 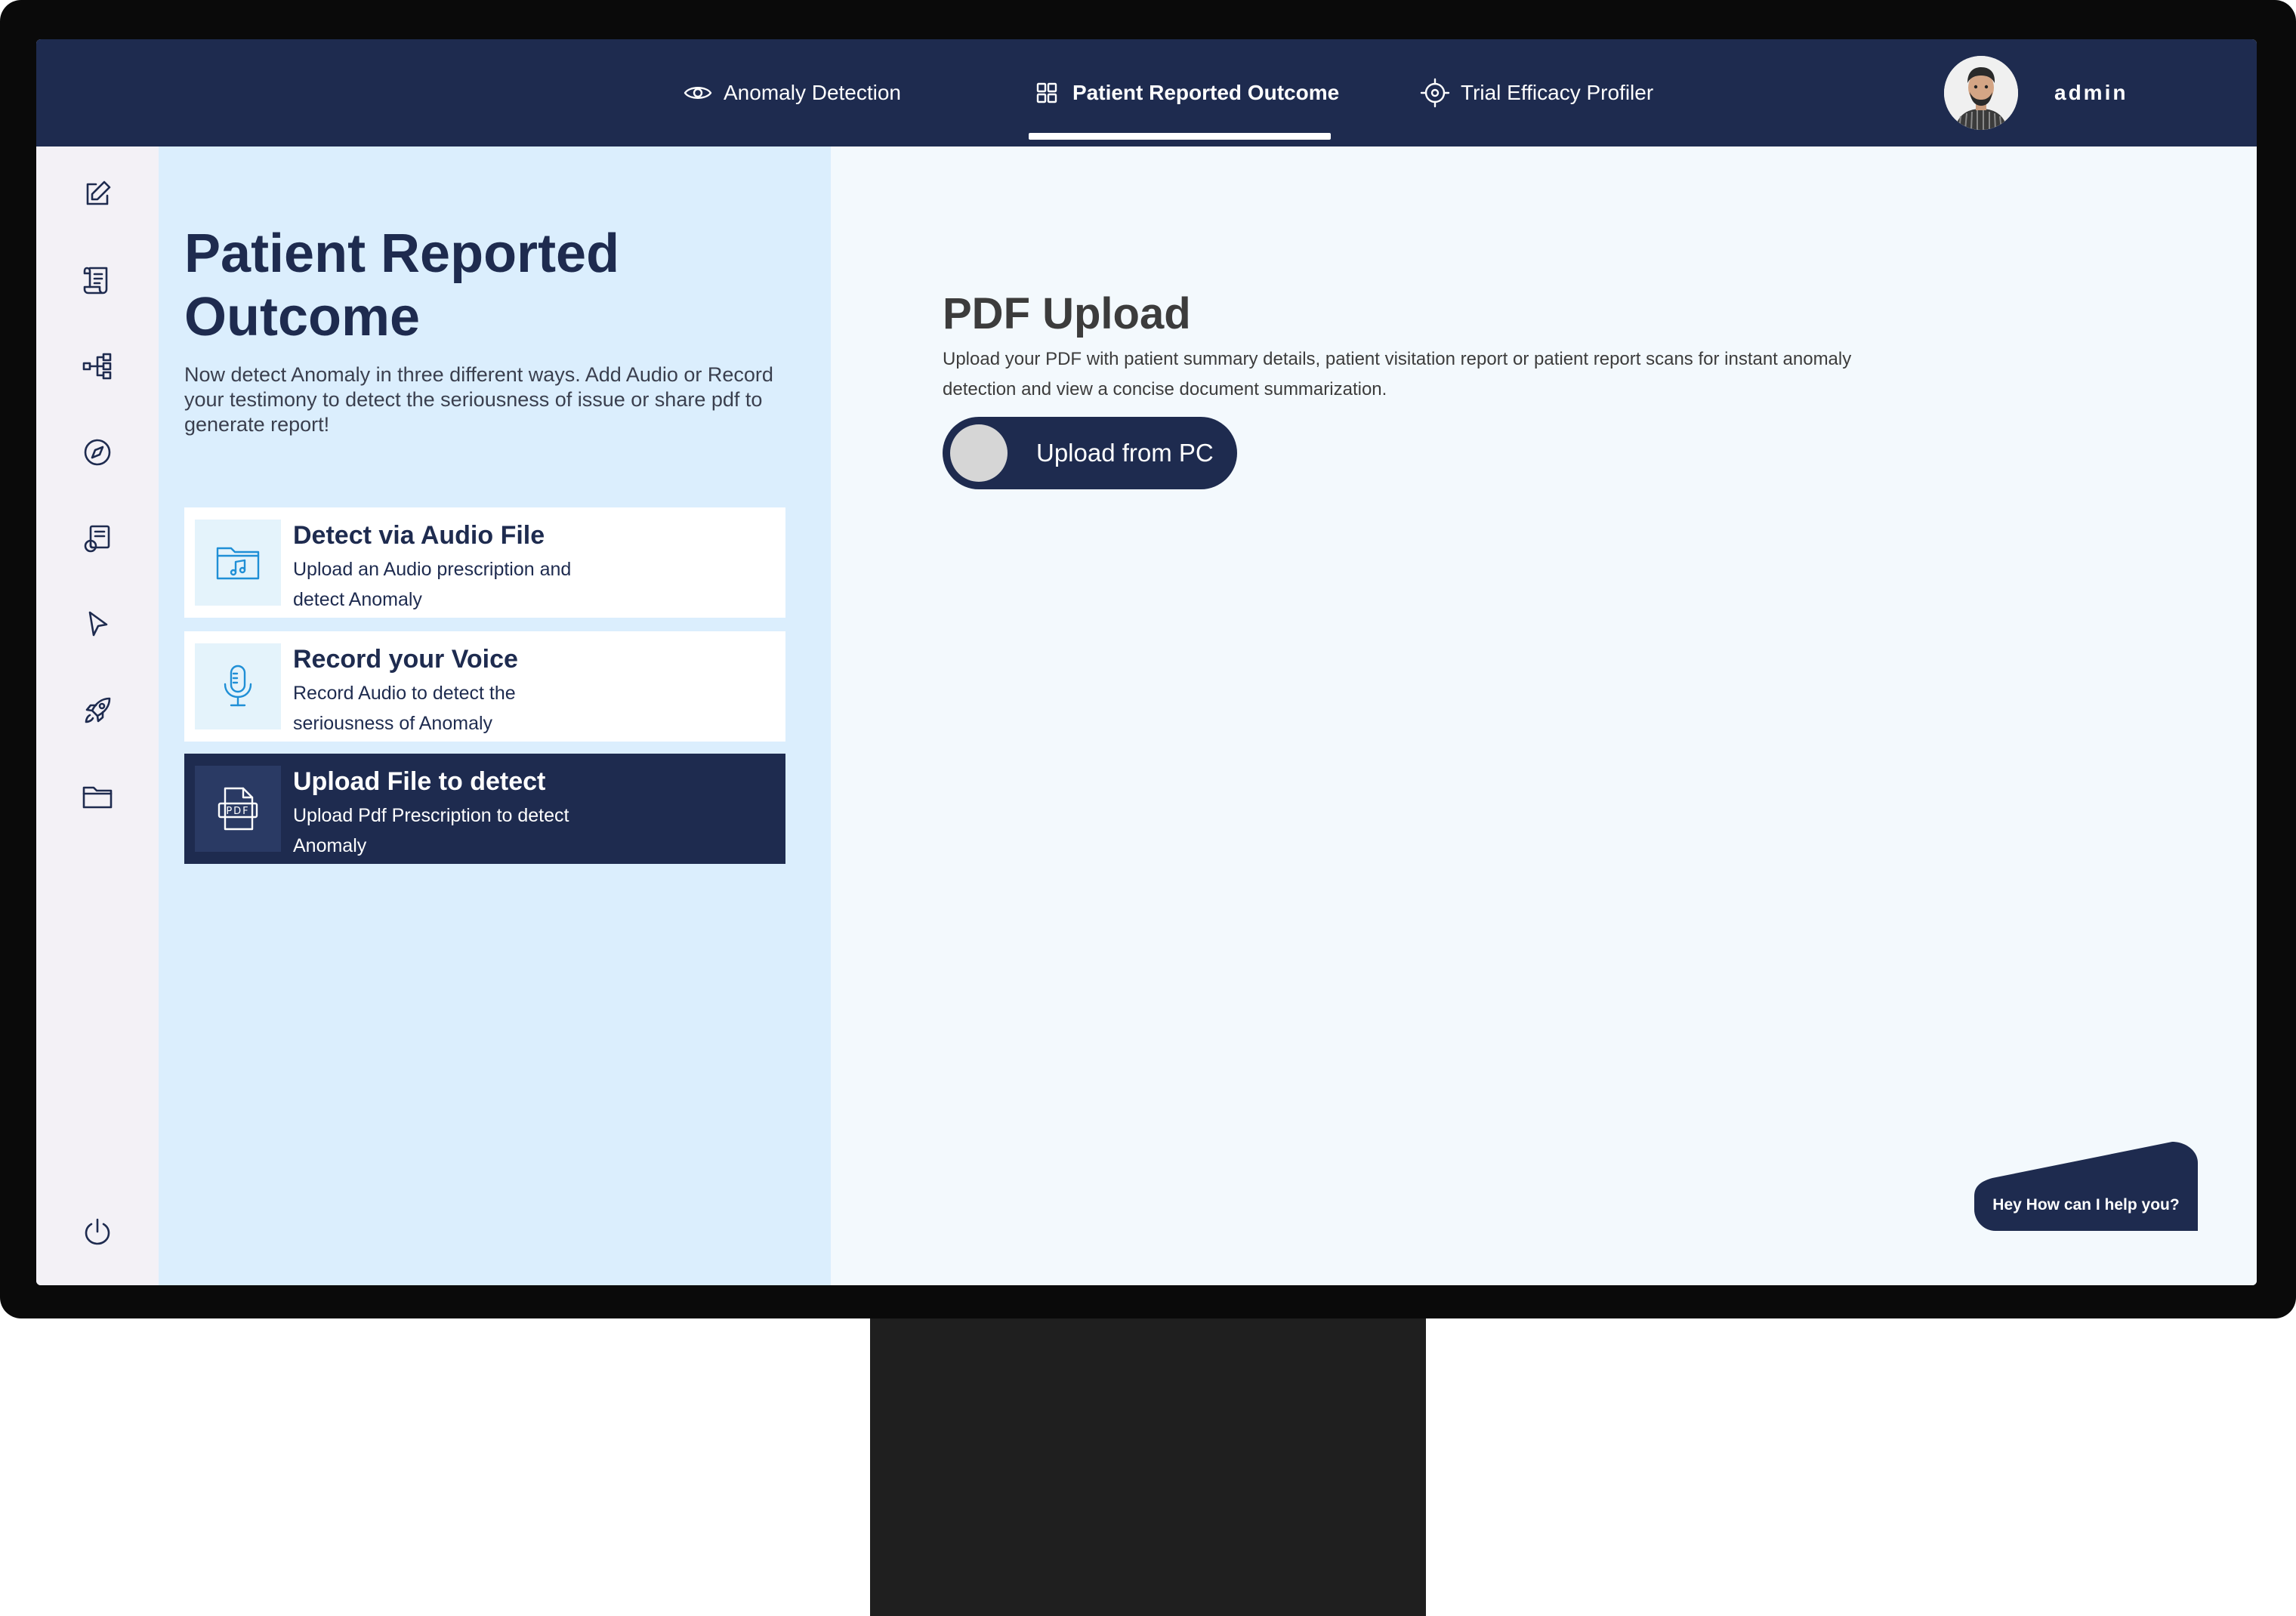 I want to click on audio-folder-icon, so click(x=238, y=563).